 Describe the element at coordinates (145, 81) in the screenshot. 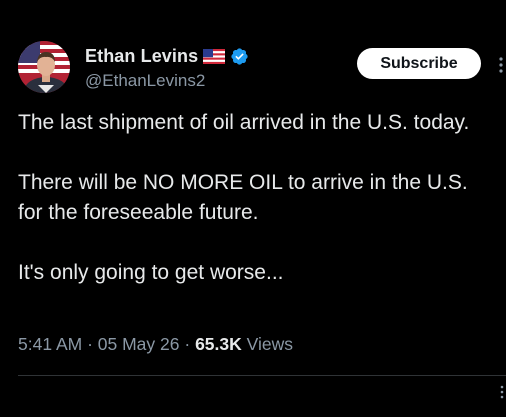

I see `author-handle: @EthanLevins2` at that location.